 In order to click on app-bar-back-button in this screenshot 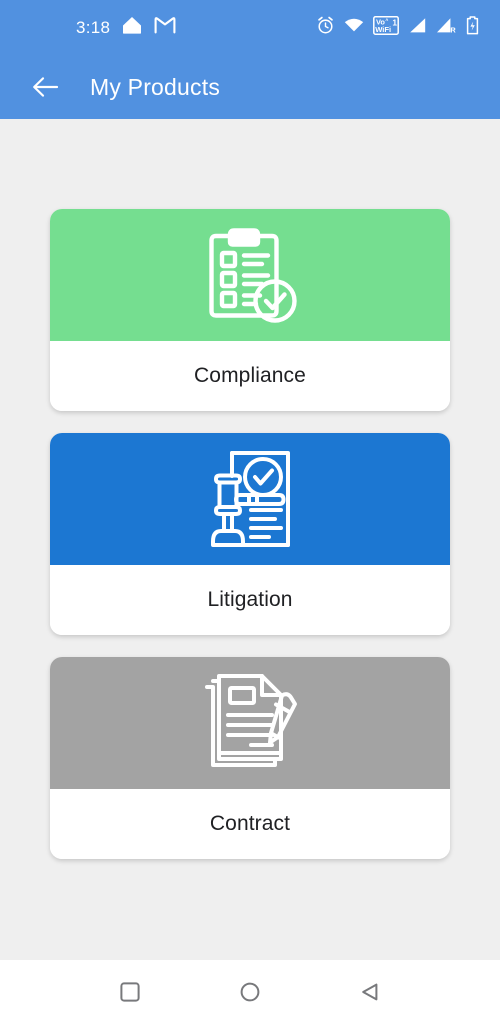, I will do `click(45, 87)`.